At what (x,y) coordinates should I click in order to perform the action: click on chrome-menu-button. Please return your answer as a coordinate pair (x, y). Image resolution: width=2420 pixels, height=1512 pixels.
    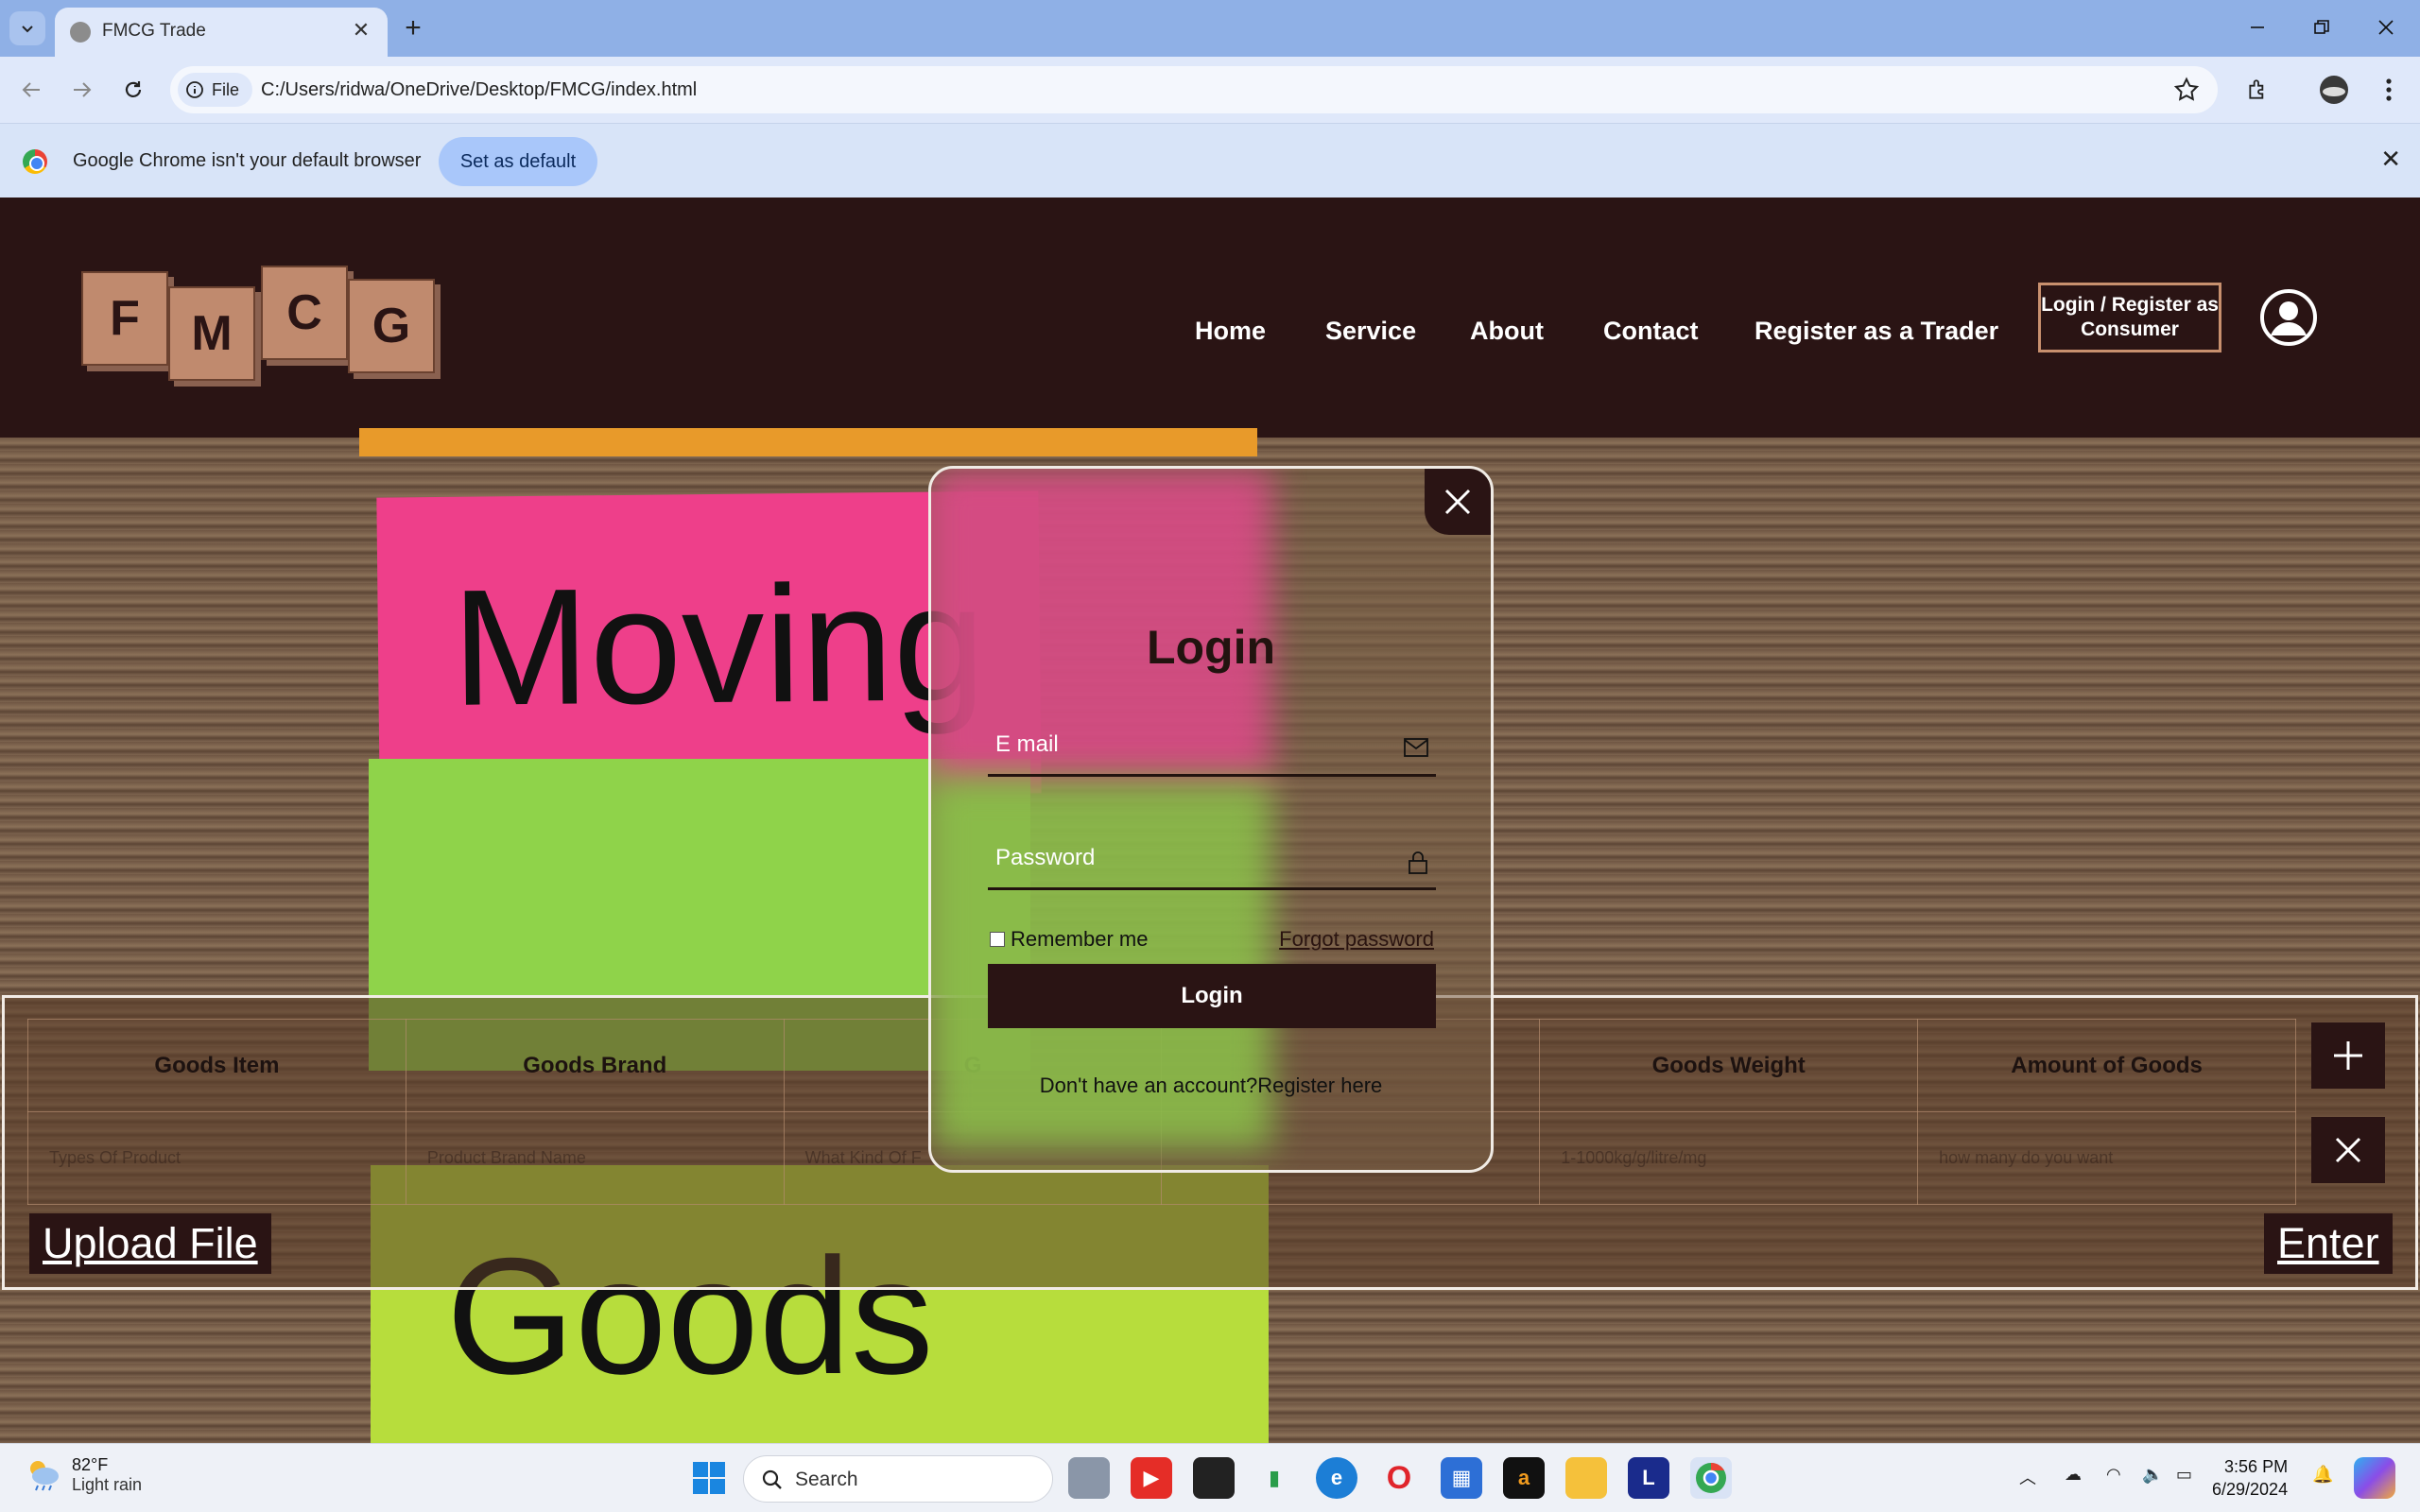
    Looking at the image, I should click on (2389, 90).